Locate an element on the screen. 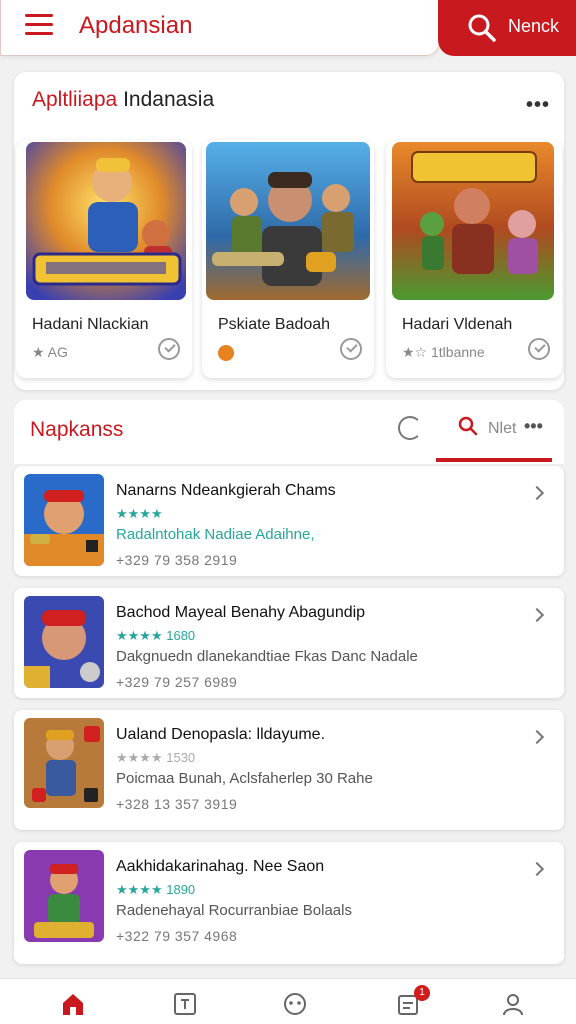 This screenshot has width=576, height=1024. game-name: Hadani Nlackian is located at coordinates (90, 324).